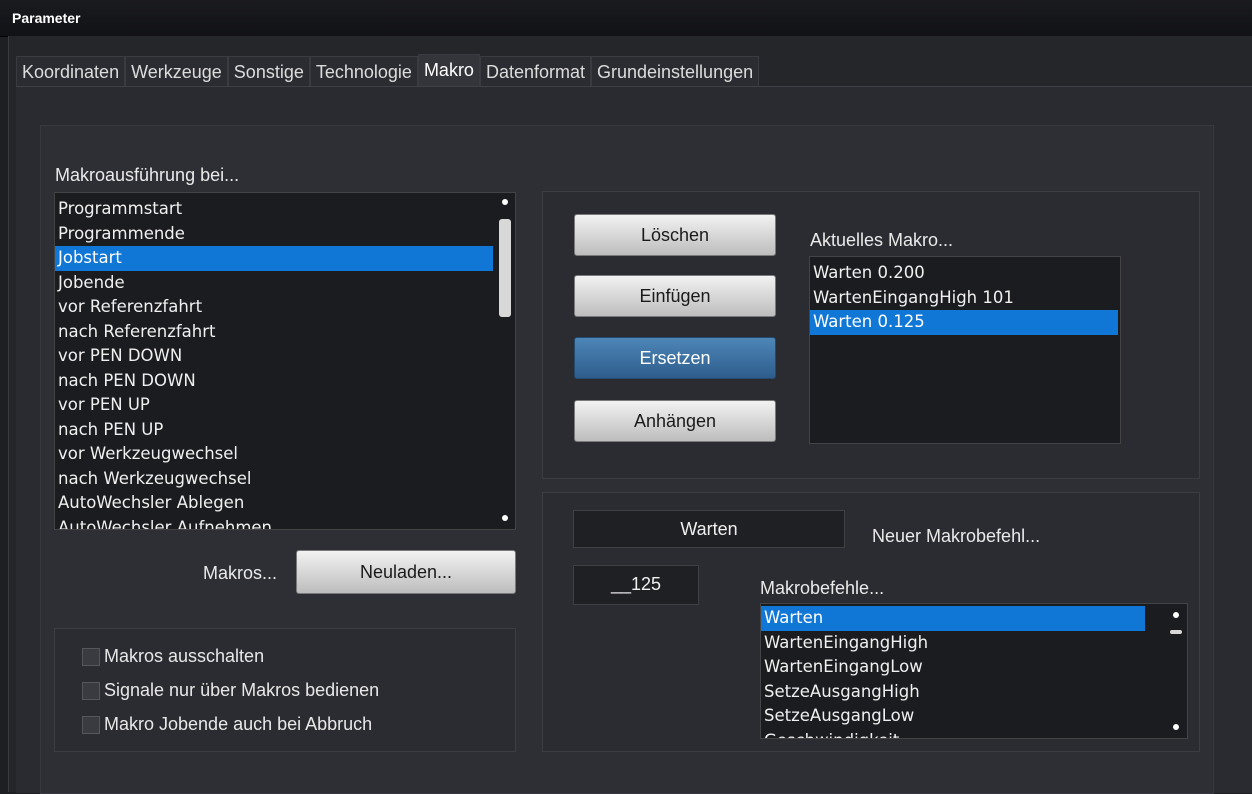 The width and height of the screenshot is (1252, 794). What do you see at coordinates (91, 725) in the screenshot?
I see `checkbox-jobende-bei-abbruch` at bounding box center [91, 725].